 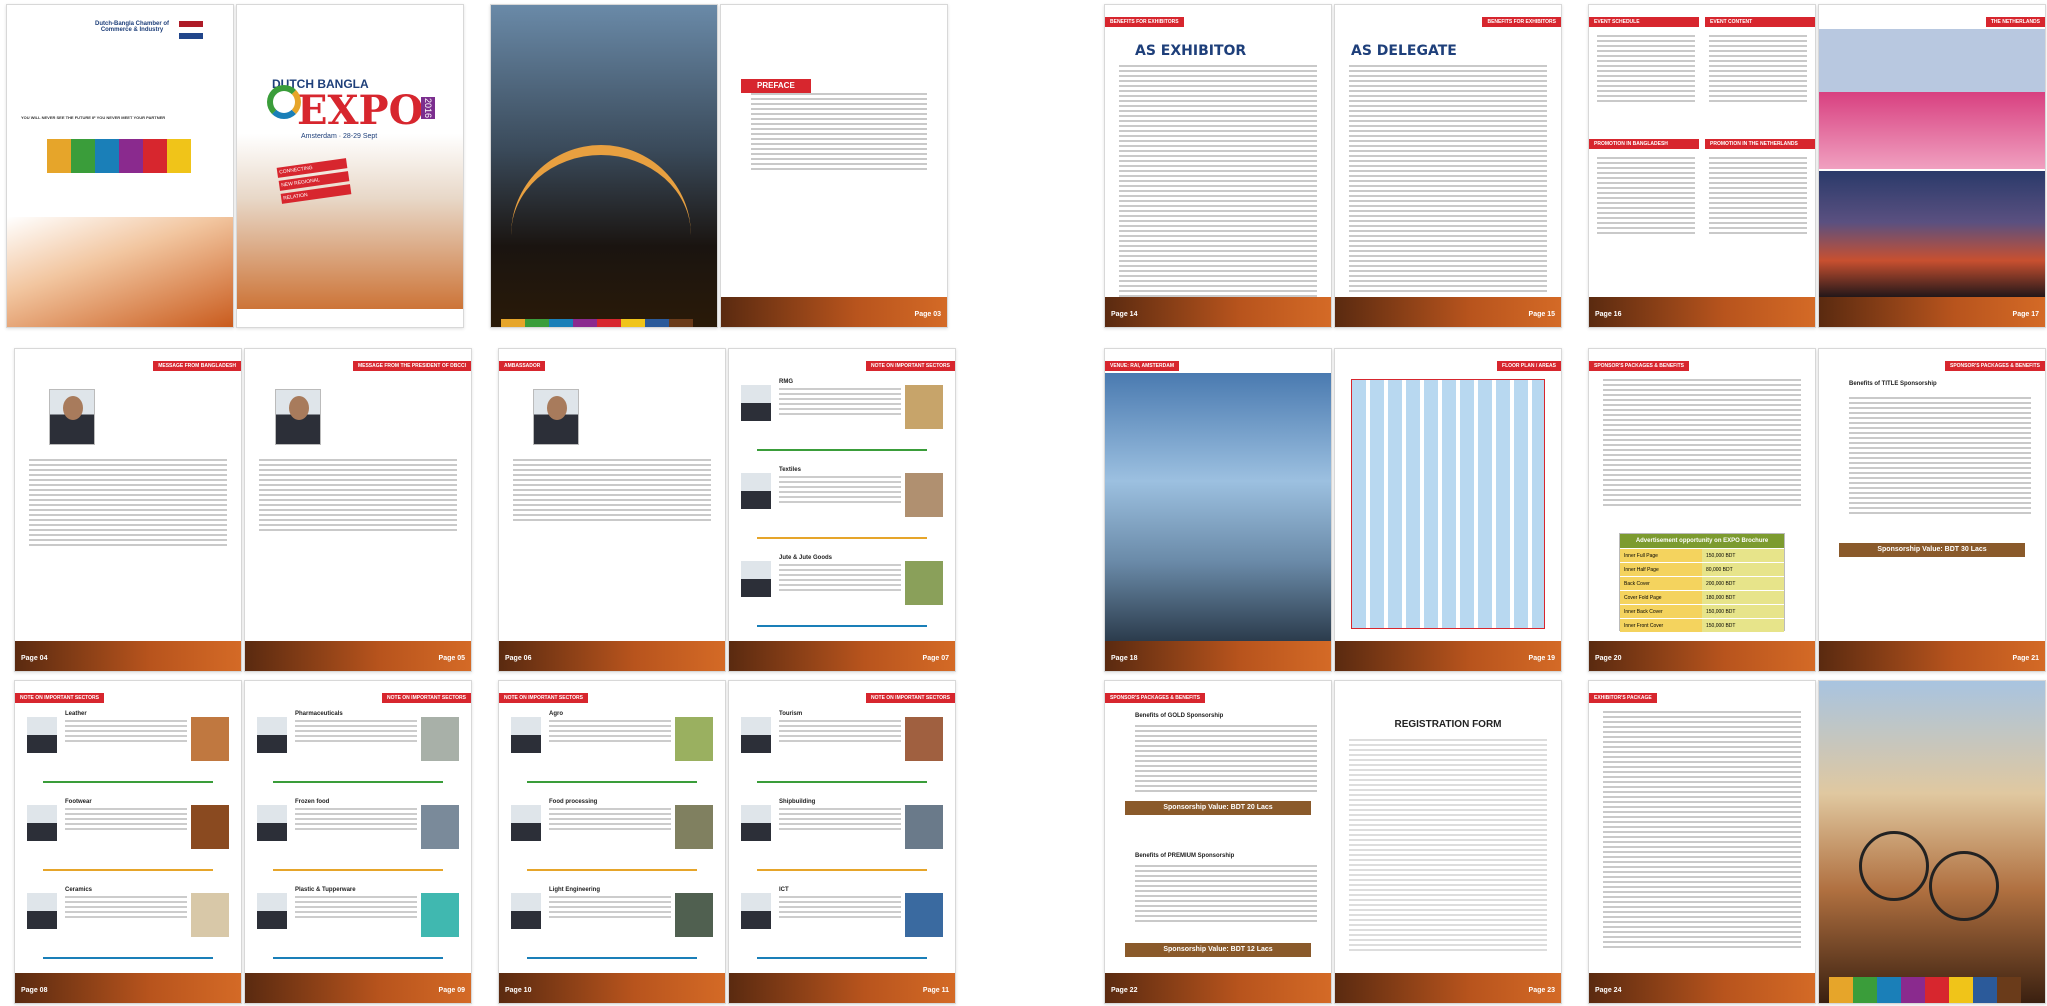 What do you see at coordinates (1661, 569) in the screenshot?
I see `adv-label: Inner Half Page` at bounding box center [1661, 569].